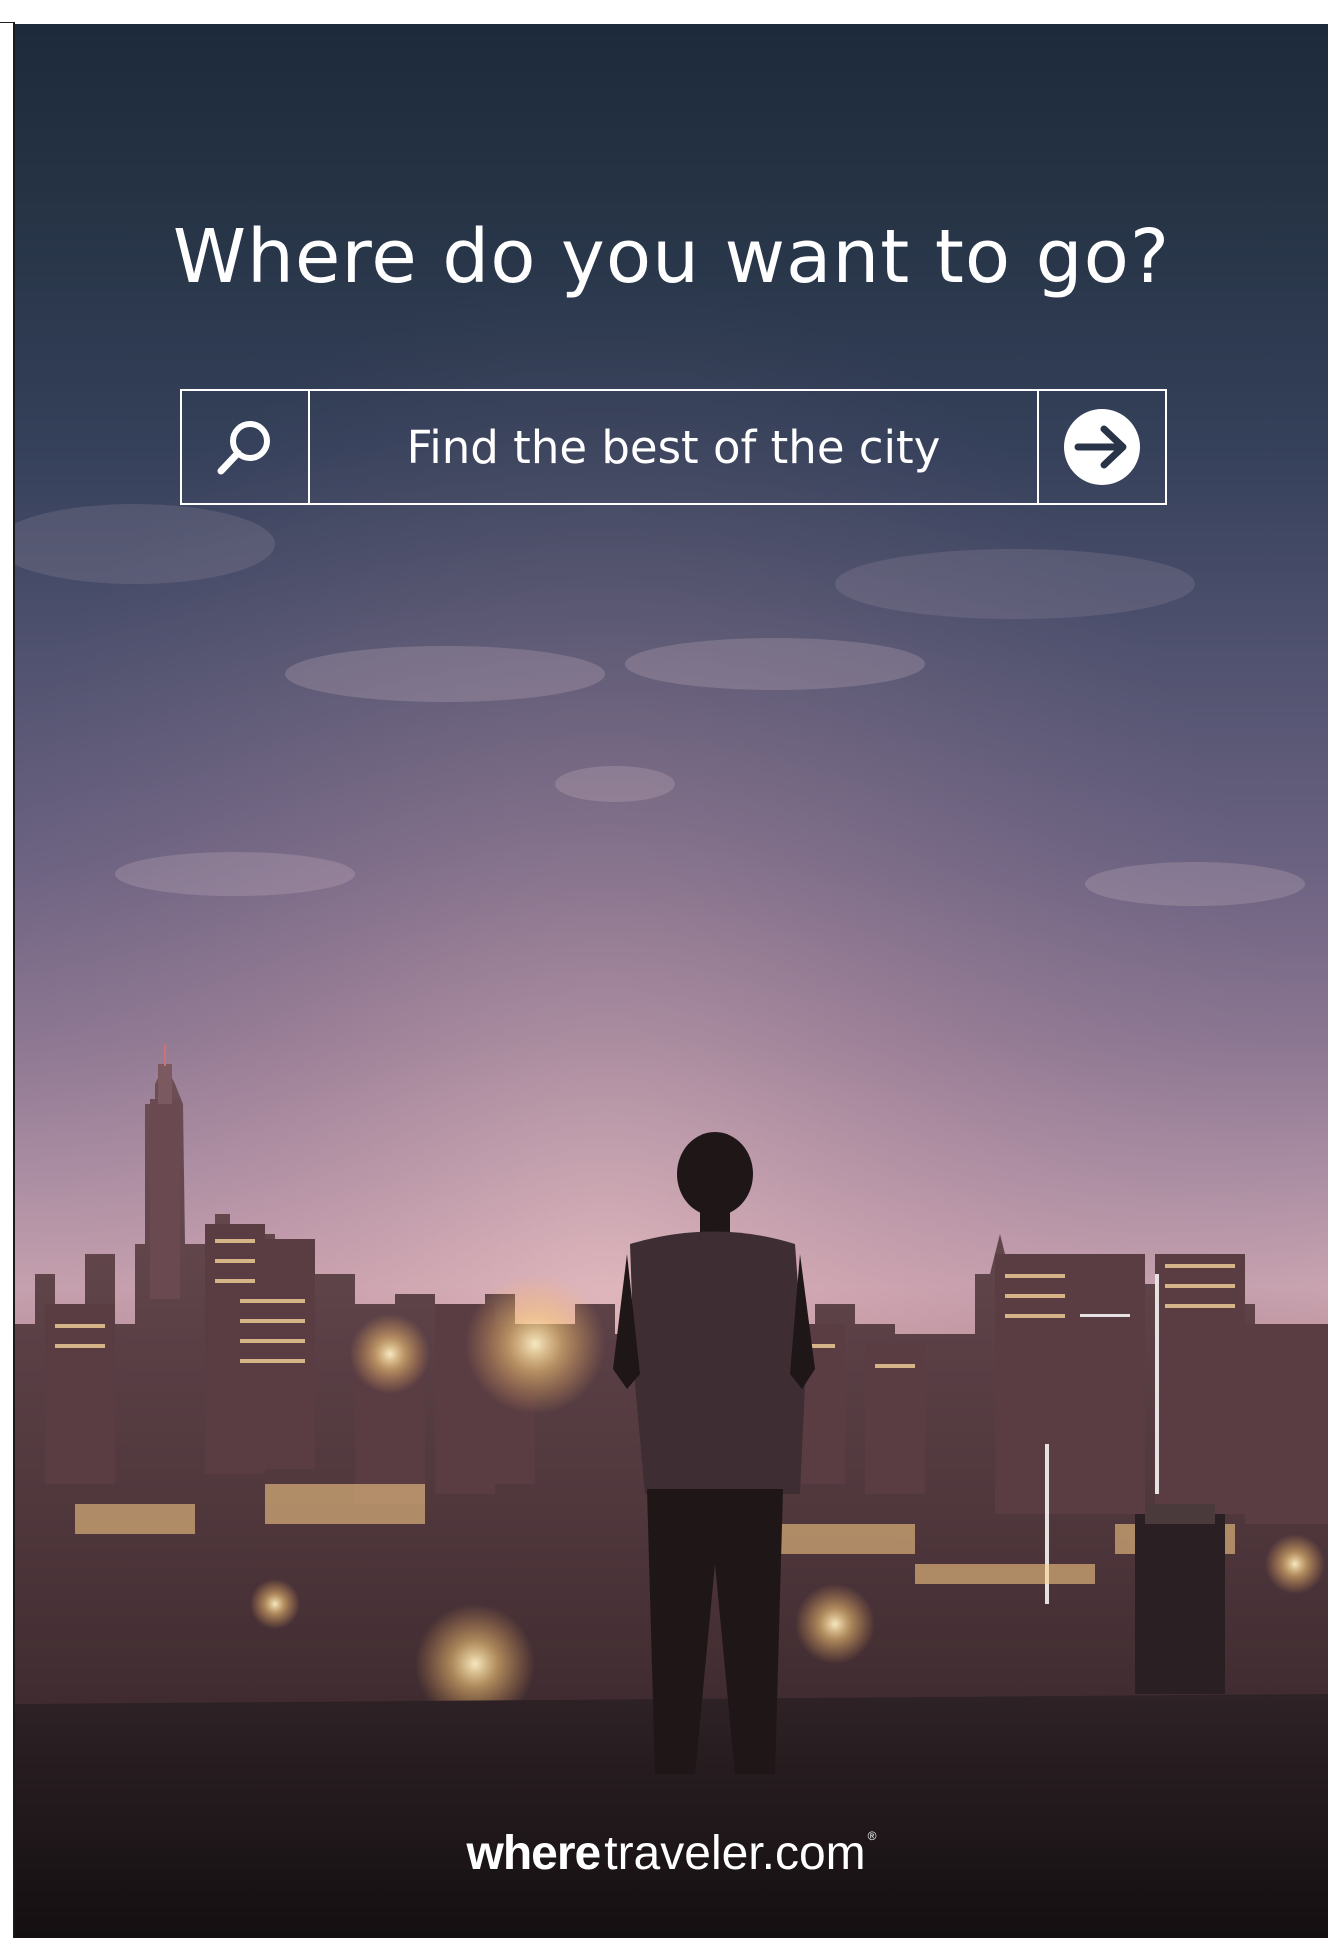  What do you see at coordinates (872, 1836) in the screenshot?
I see `registered-mark: ®` at bounding box center [872, 1836].